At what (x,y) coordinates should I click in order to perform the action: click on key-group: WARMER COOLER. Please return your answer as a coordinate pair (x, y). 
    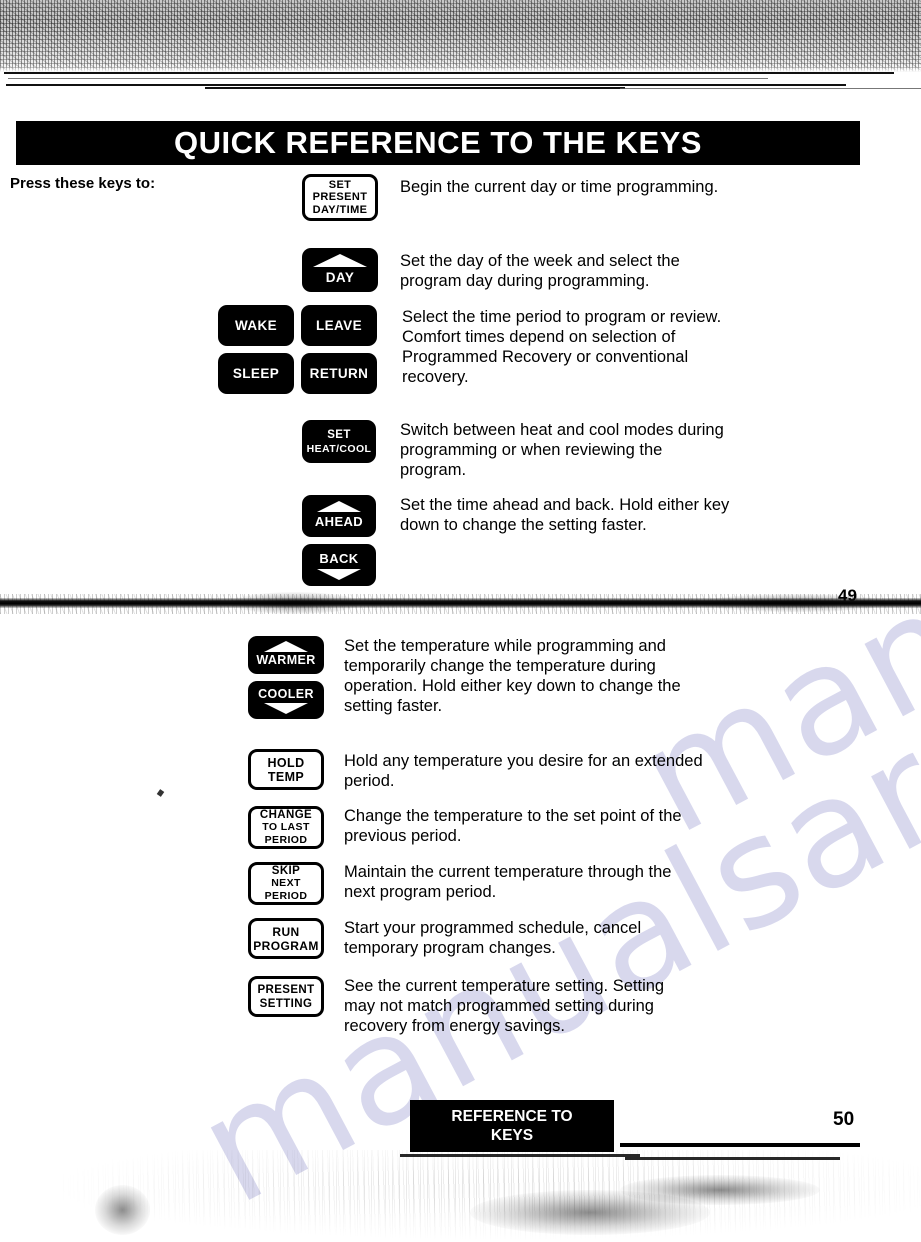
    Looking at the image, I should click on (296, 677).